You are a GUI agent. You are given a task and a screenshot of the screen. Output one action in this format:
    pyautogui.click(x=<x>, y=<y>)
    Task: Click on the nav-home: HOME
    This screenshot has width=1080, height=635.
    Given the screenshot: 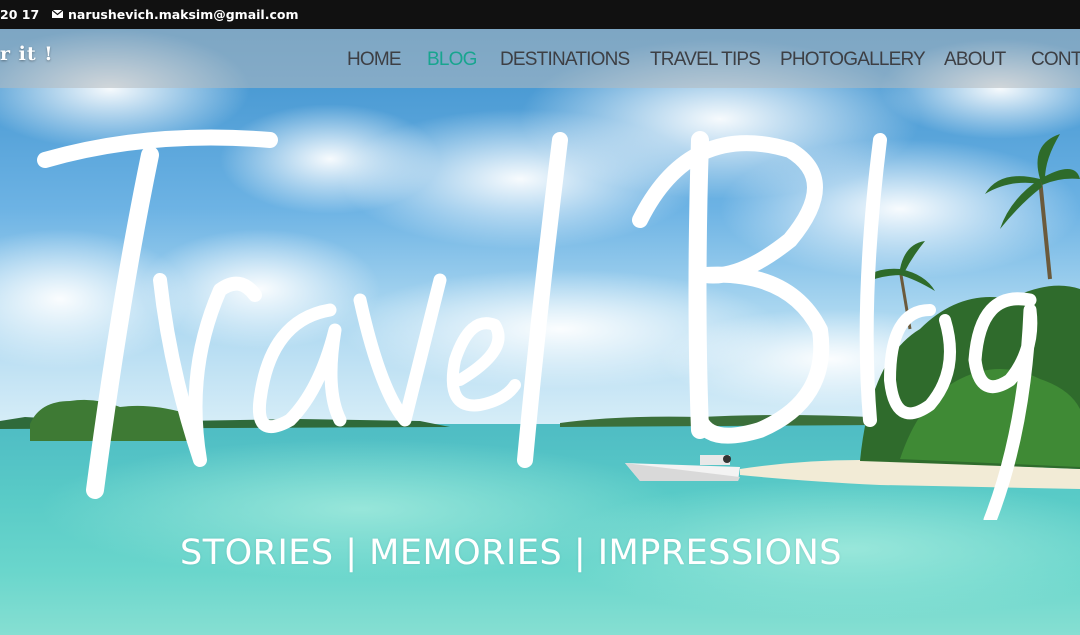 What is the action you would take?
    pyautogui.click(x=374, y=60)
    